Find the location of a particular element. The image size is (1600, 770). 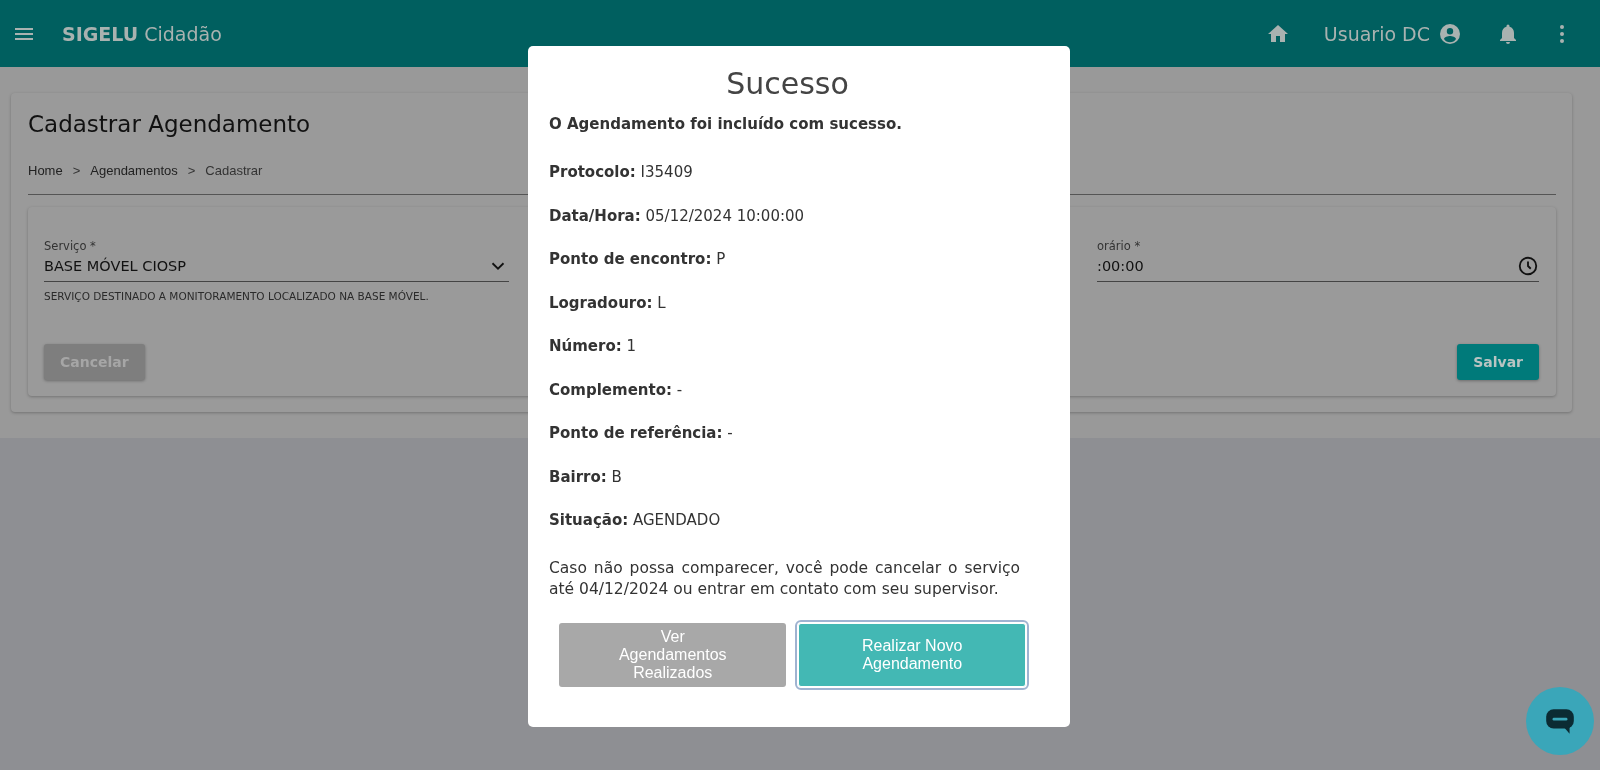

time-field: :00:00 is located at coordinates (1318, 267).